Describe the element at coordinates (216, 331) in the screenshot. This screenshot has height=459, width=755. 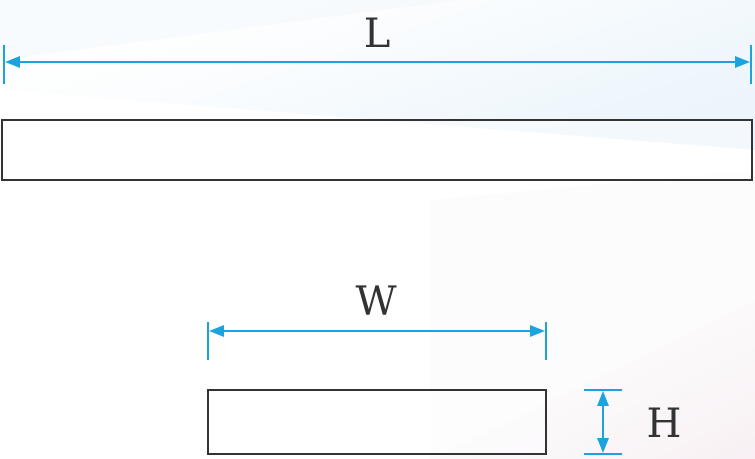
I see `width-left-arrowhead` at that location.